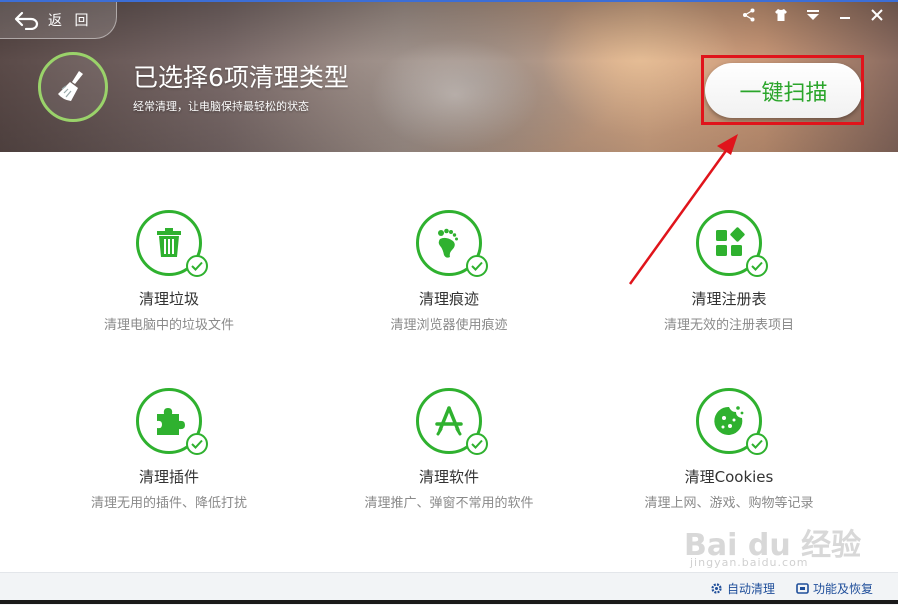 This screenshot has width=898, height=605. Describe the element at coordinates (168, 325) in the screenshot. I see `item-desc: 清理电脑中的垃圾文件` at that location.